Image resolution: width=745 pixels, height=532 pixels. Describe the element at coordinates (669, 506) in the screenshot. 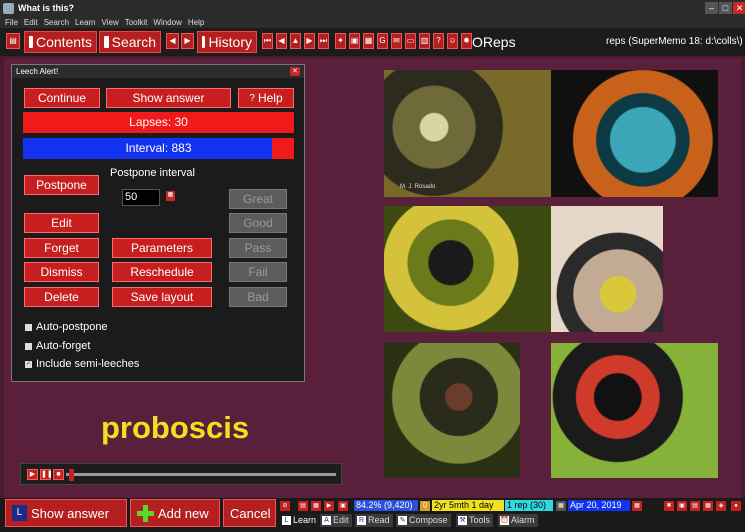

I see `right-tool-icon-1: ✖` at that location.